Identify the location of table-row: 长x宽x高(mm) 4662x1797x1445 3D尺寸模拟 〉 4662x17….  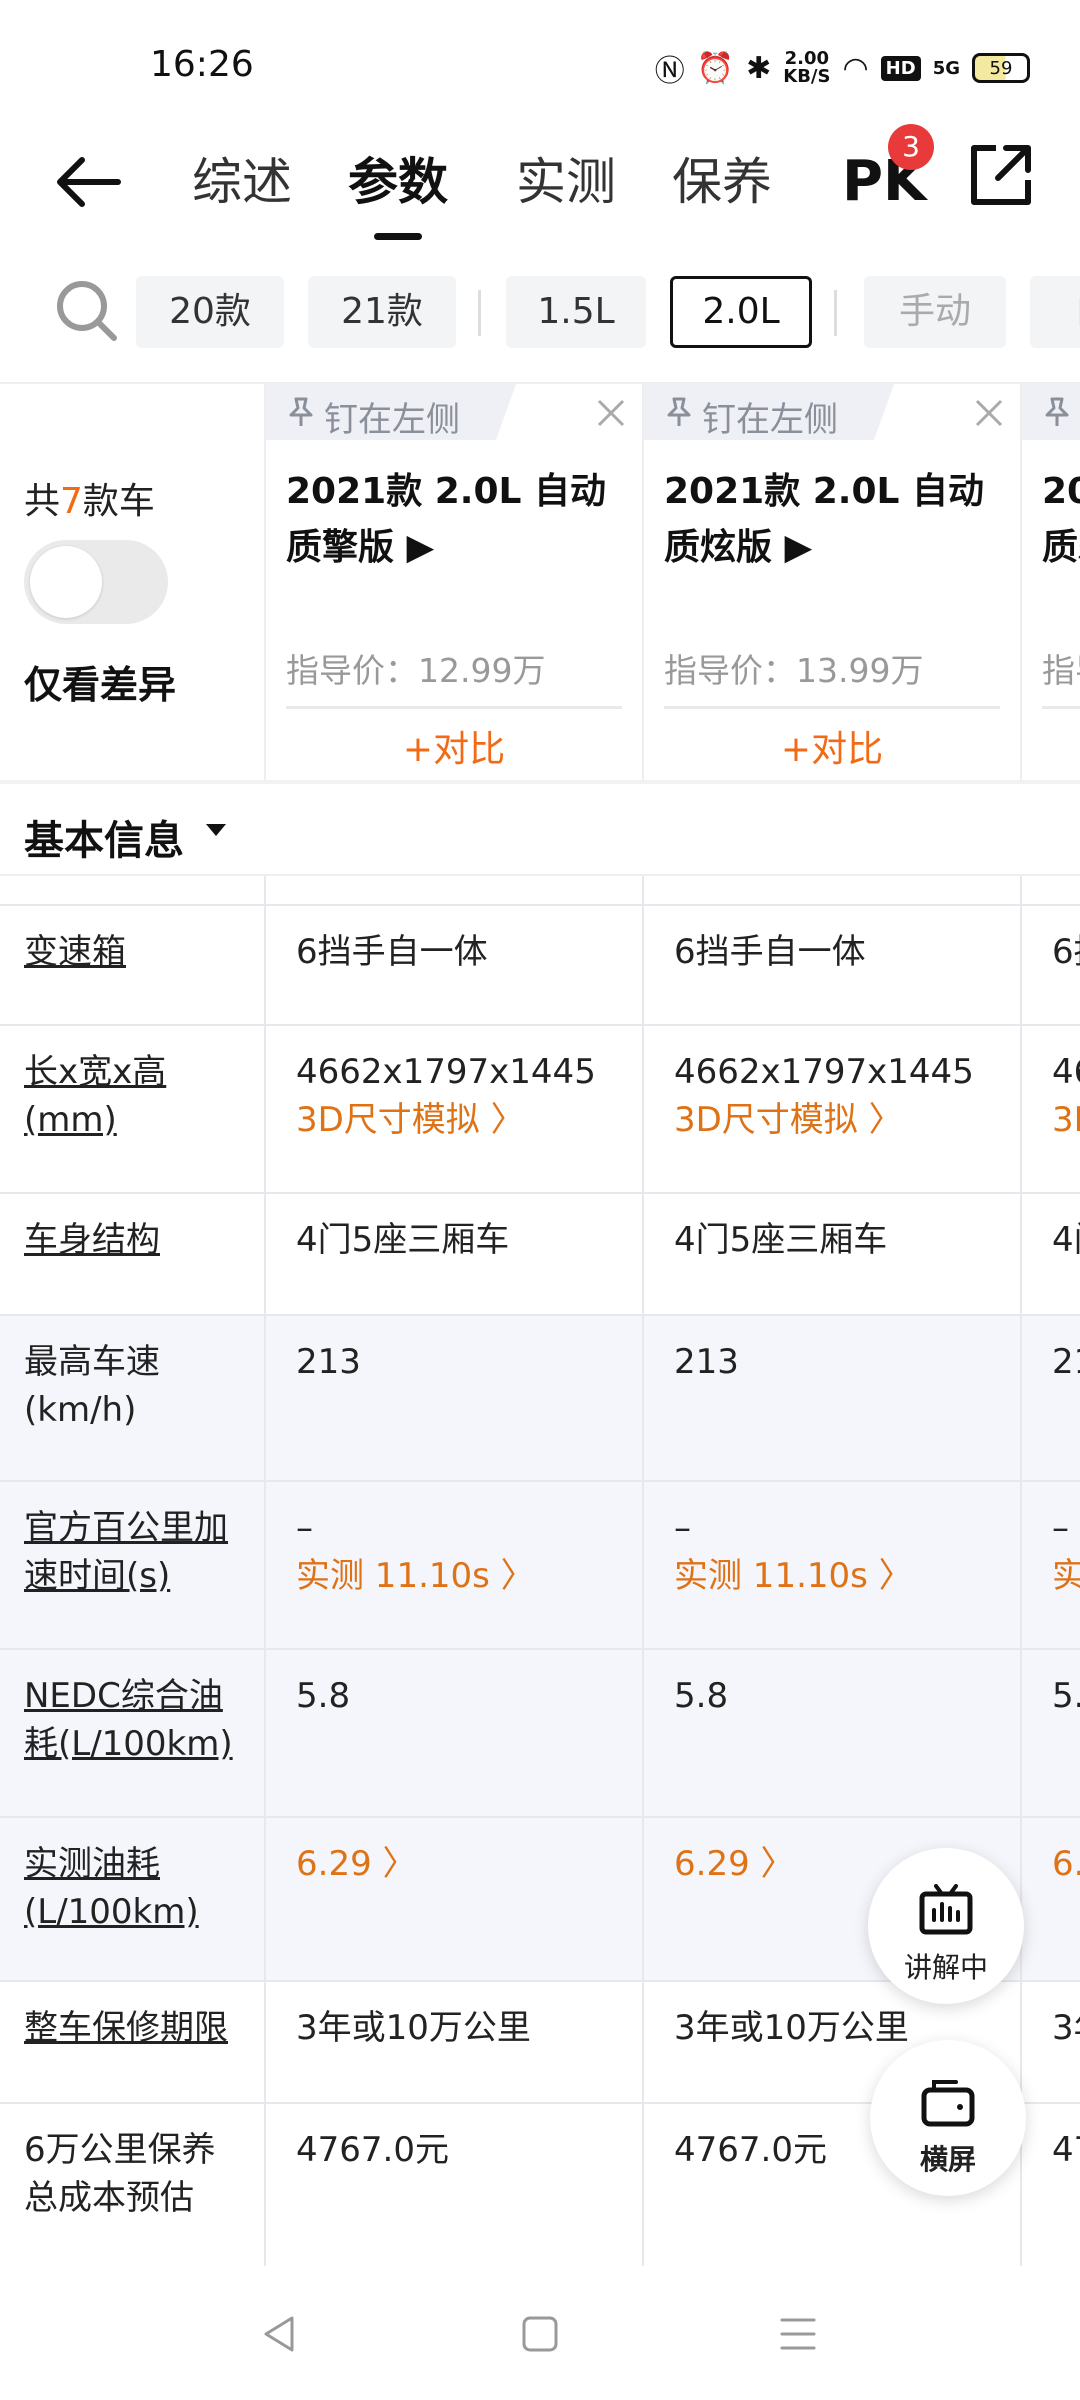
(540, 1110).